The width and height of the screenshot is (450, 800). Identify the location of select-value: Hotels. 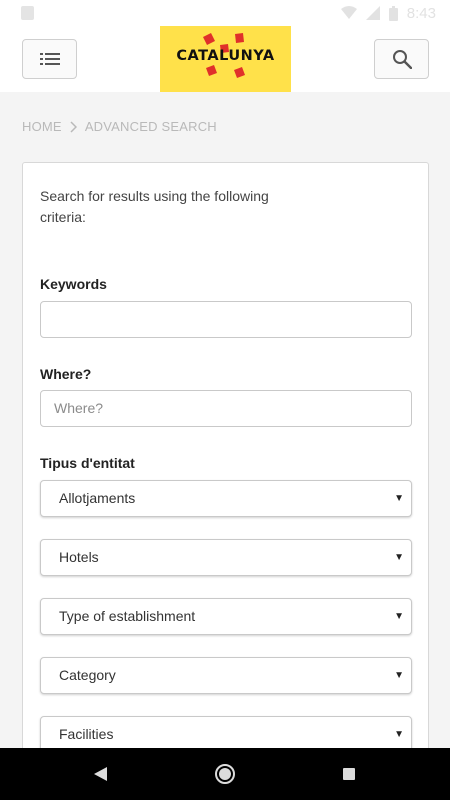
(79, 557).